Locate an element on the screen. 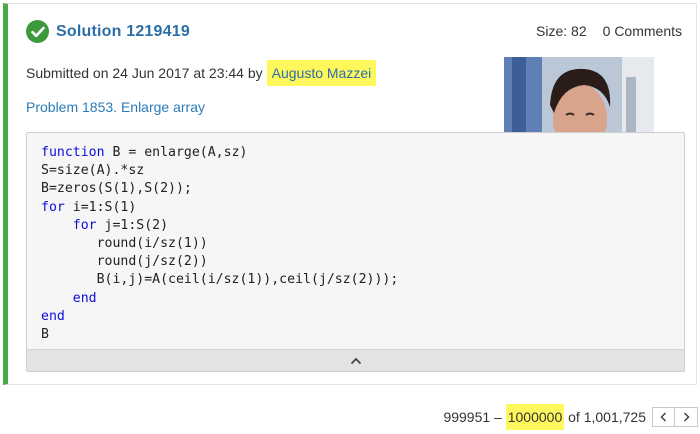 The width and height of the screenshot is (700, 434). check-circle-icon is located at coordinates (37, 31).